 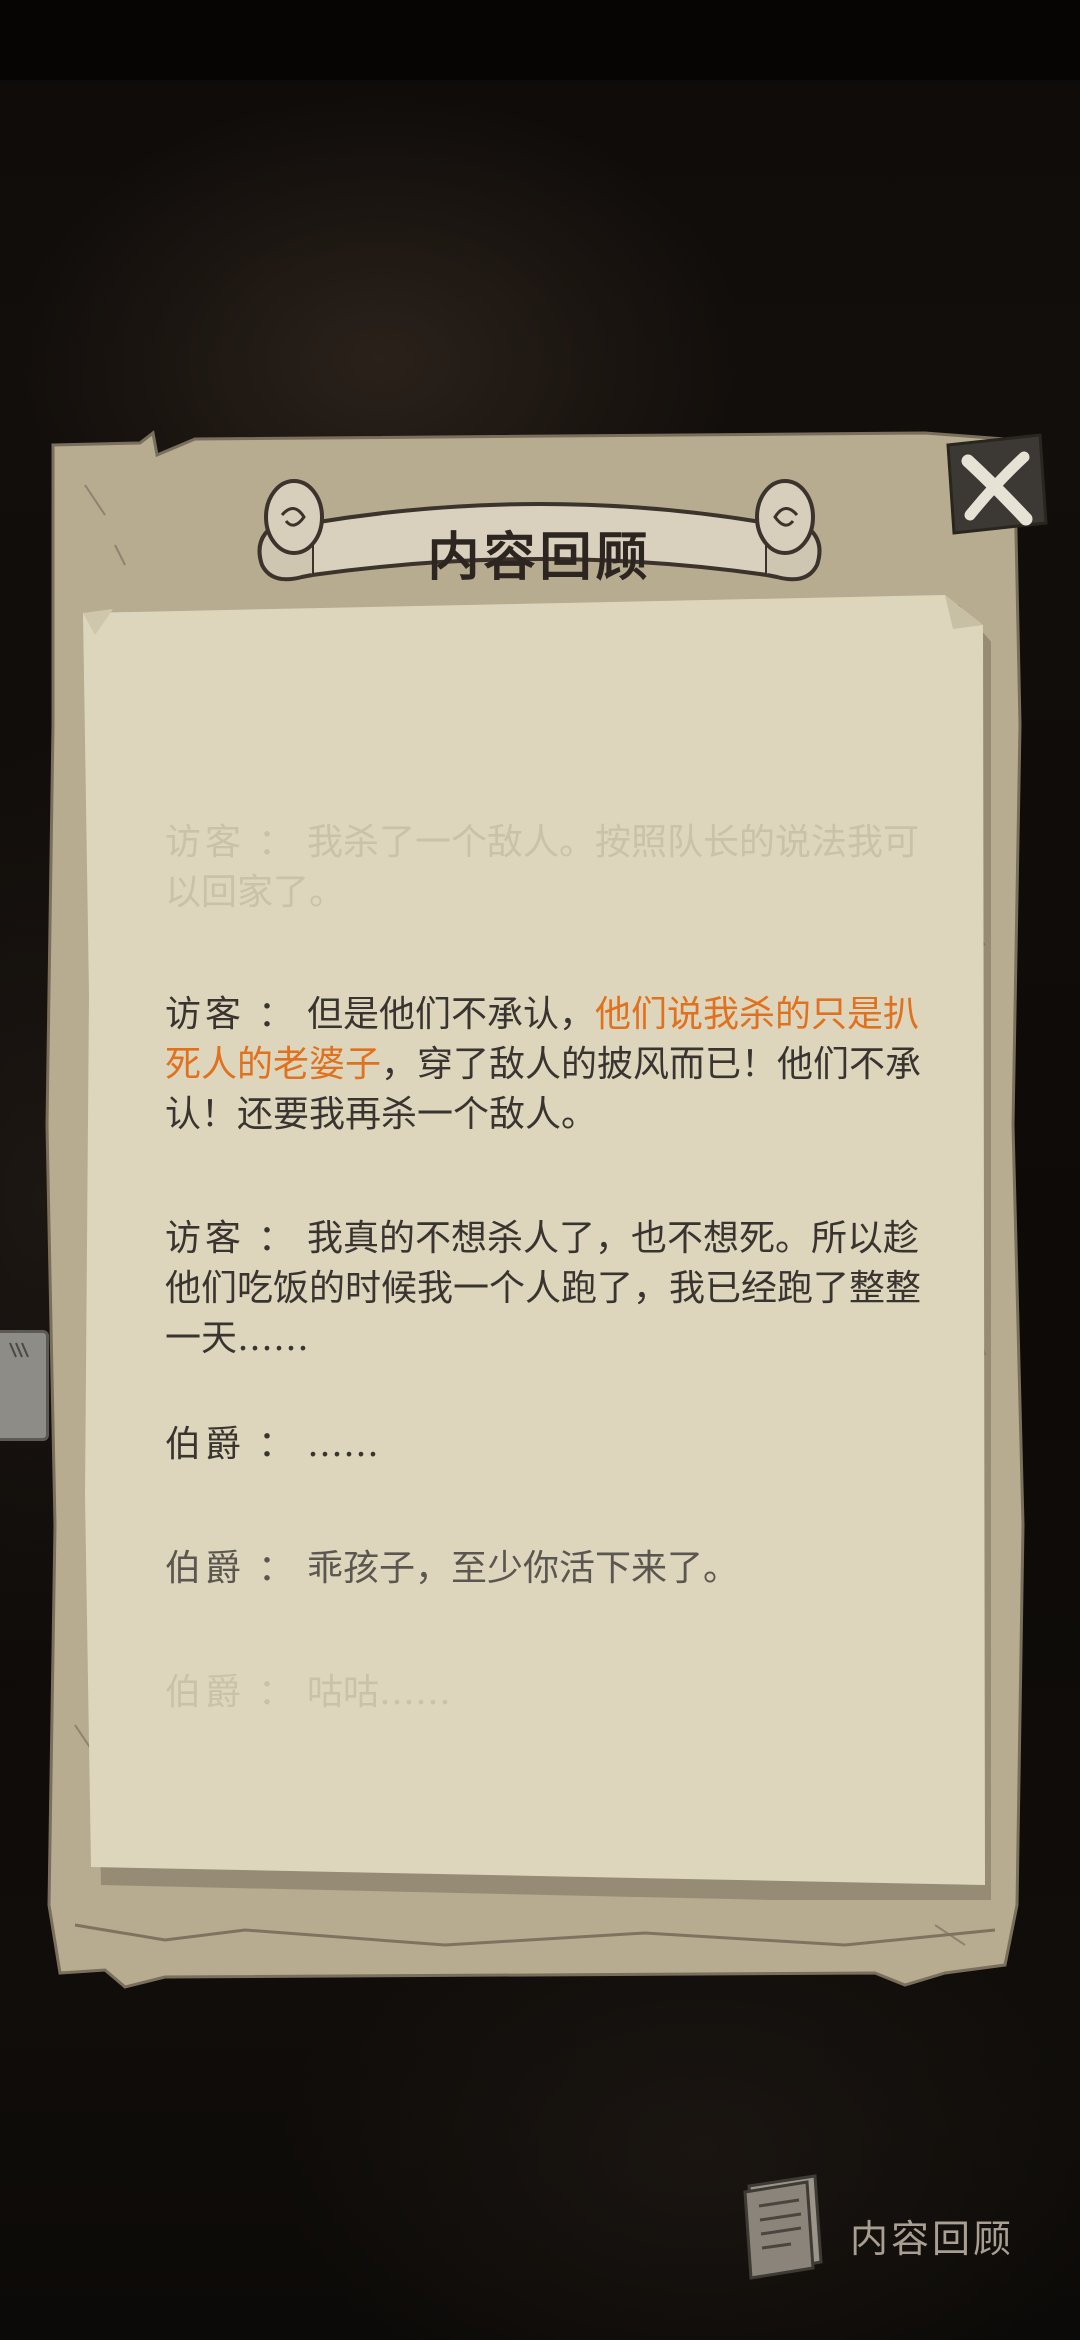 What do you see at coordinates (540, 40) in the screenshot?
I see `top-bar` at bounding box center [540, 40].